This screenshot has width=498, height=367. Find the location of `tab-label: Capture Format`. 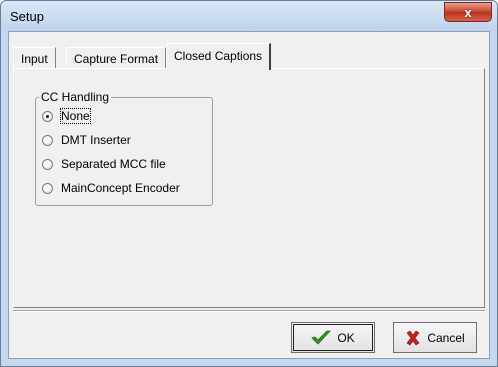

tab-label: Capture Format is located at coordinates (116, 59).